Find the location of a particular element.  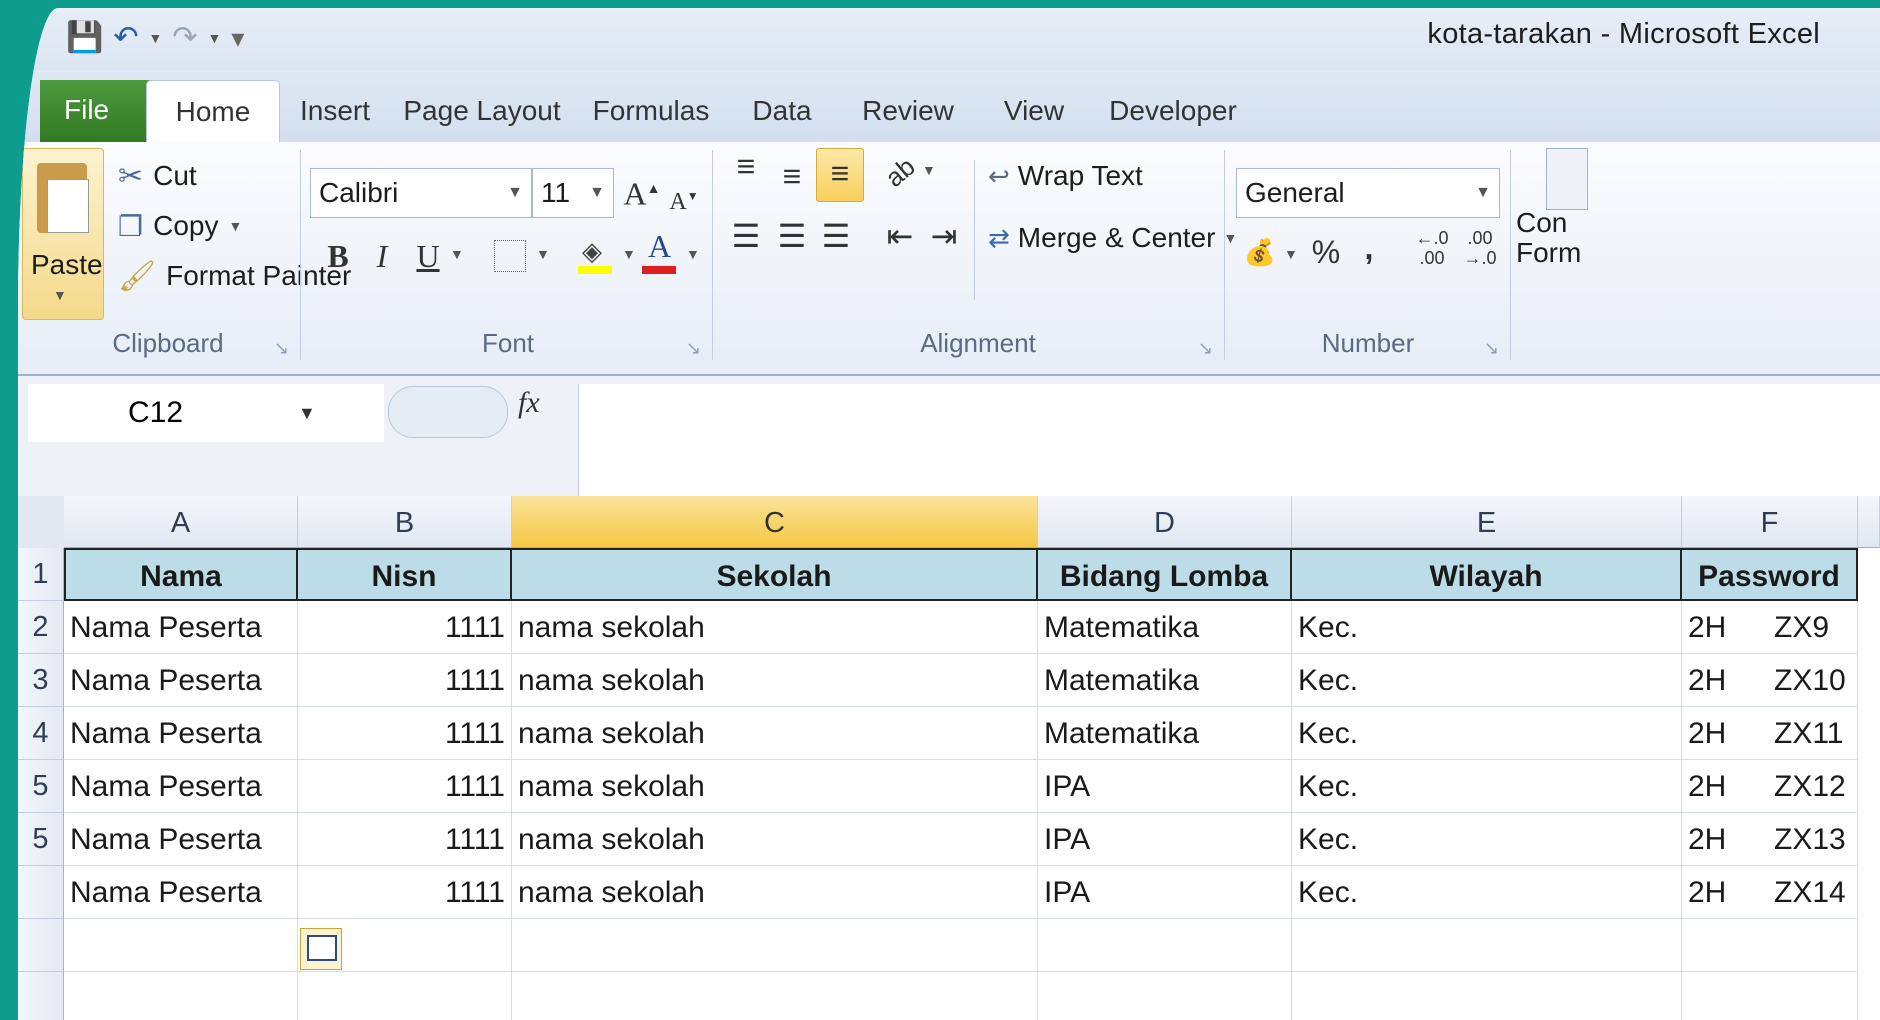

column-header-g is located at coordinates (1869, 522).